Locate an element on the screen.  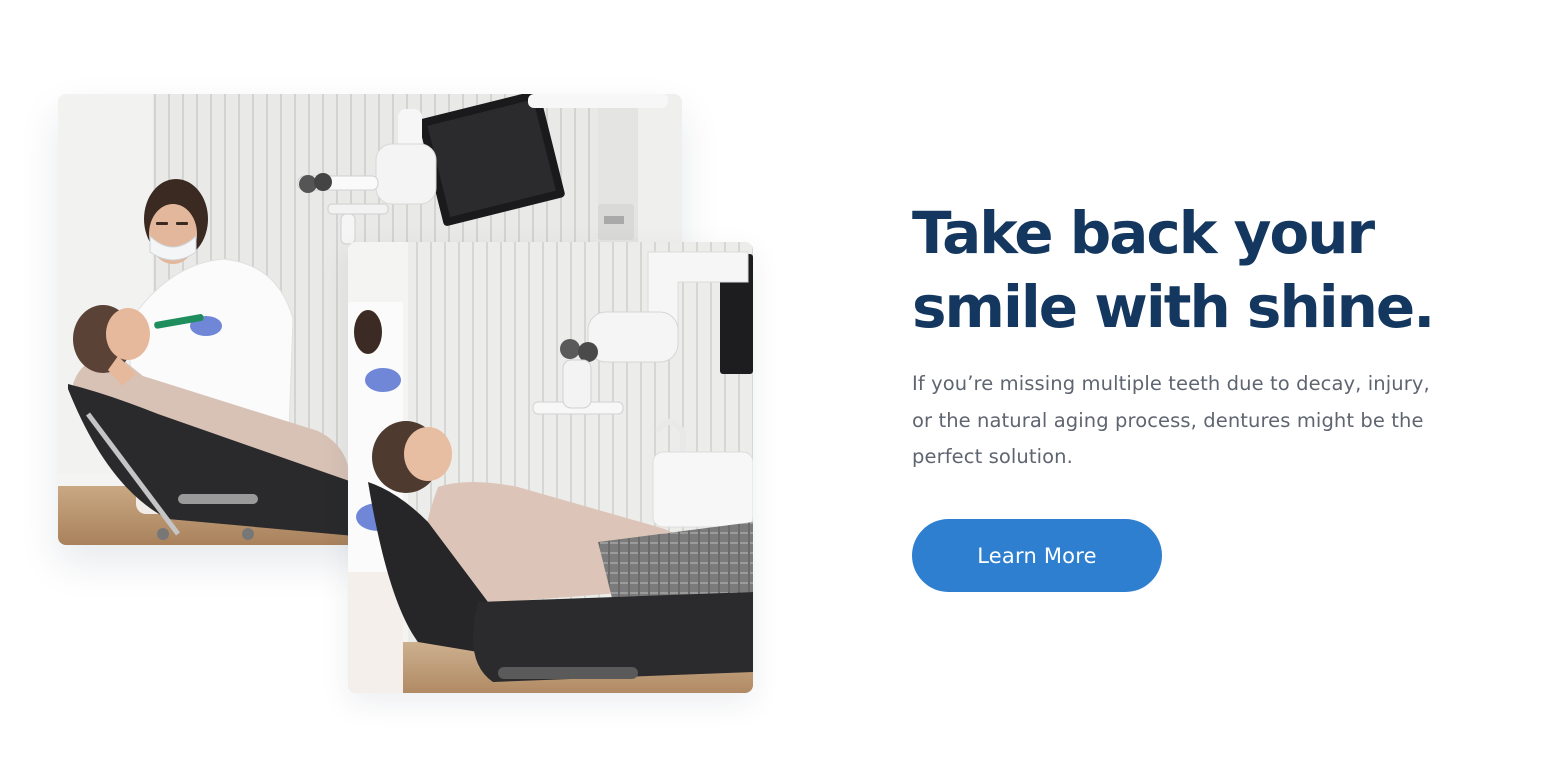
hero-headline: Take back your smile with shine. is located at coordinates (1173, 270).